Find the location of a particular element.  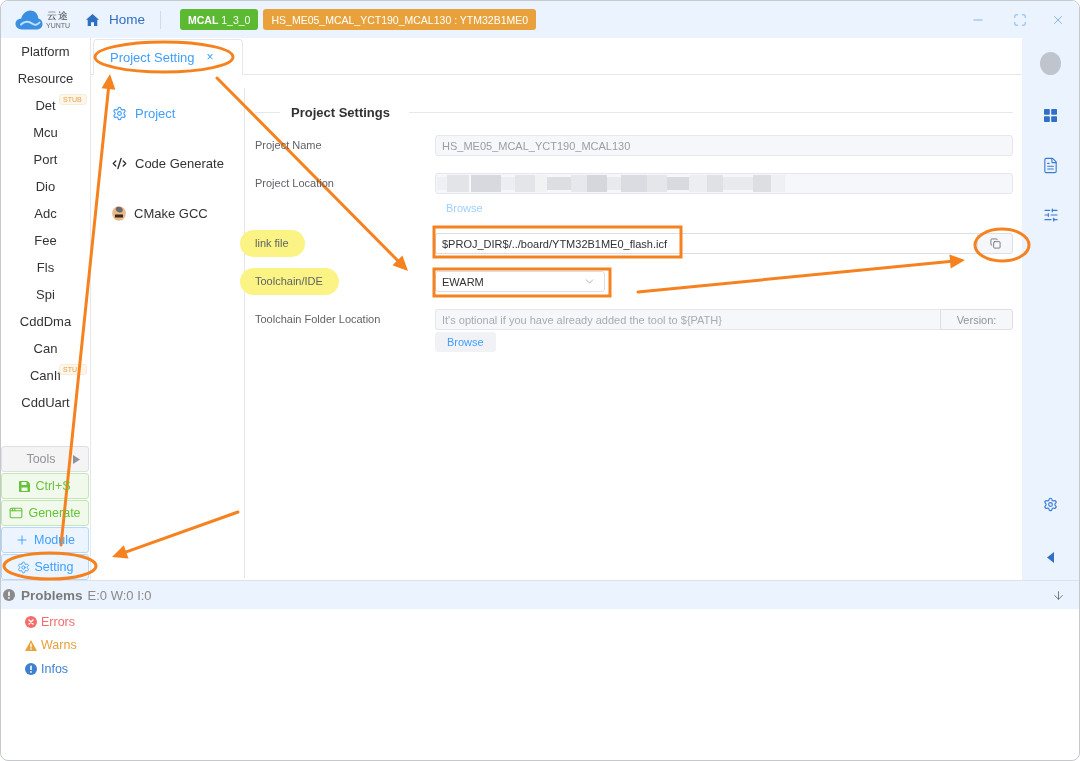

window-icon is located at coordinates (16, 513).